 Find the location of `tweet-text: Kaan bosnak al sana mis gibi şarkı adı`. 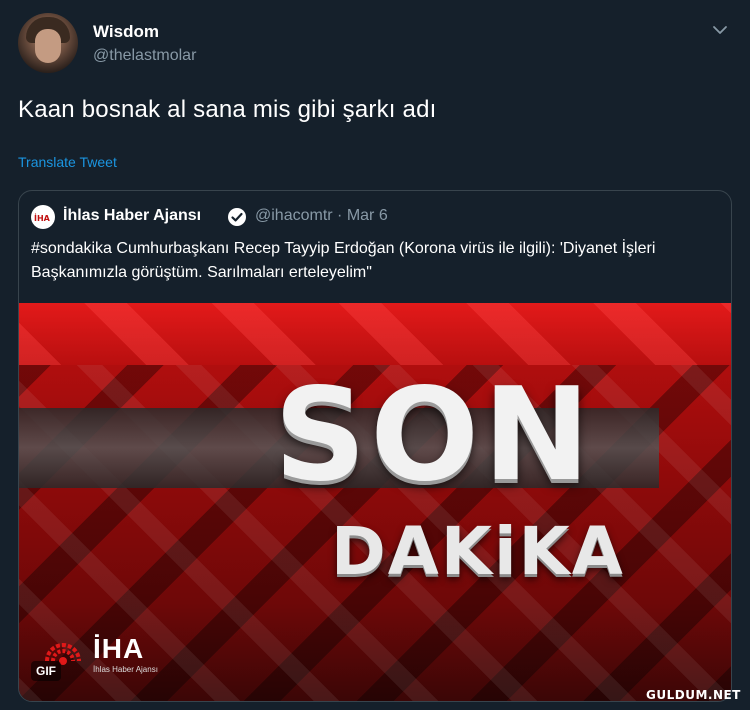

tweet-text: Kaan bosnak al sana mis gibi şarkı adı is located at coordinates (227, 109).